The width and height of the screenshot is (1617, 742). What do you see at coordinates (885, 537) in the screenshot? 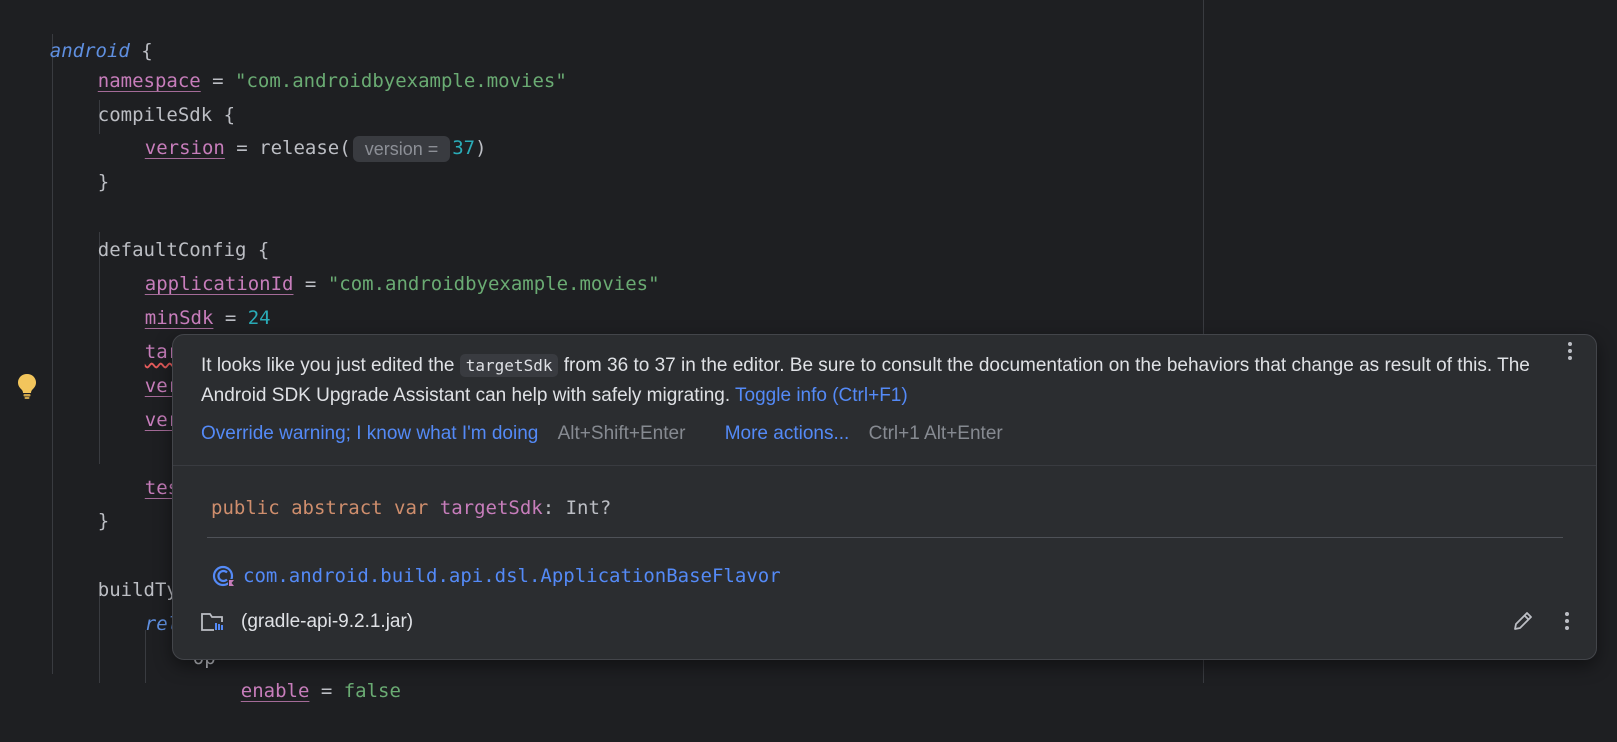
I see `popup-divider` at bounding box center [885, 537].